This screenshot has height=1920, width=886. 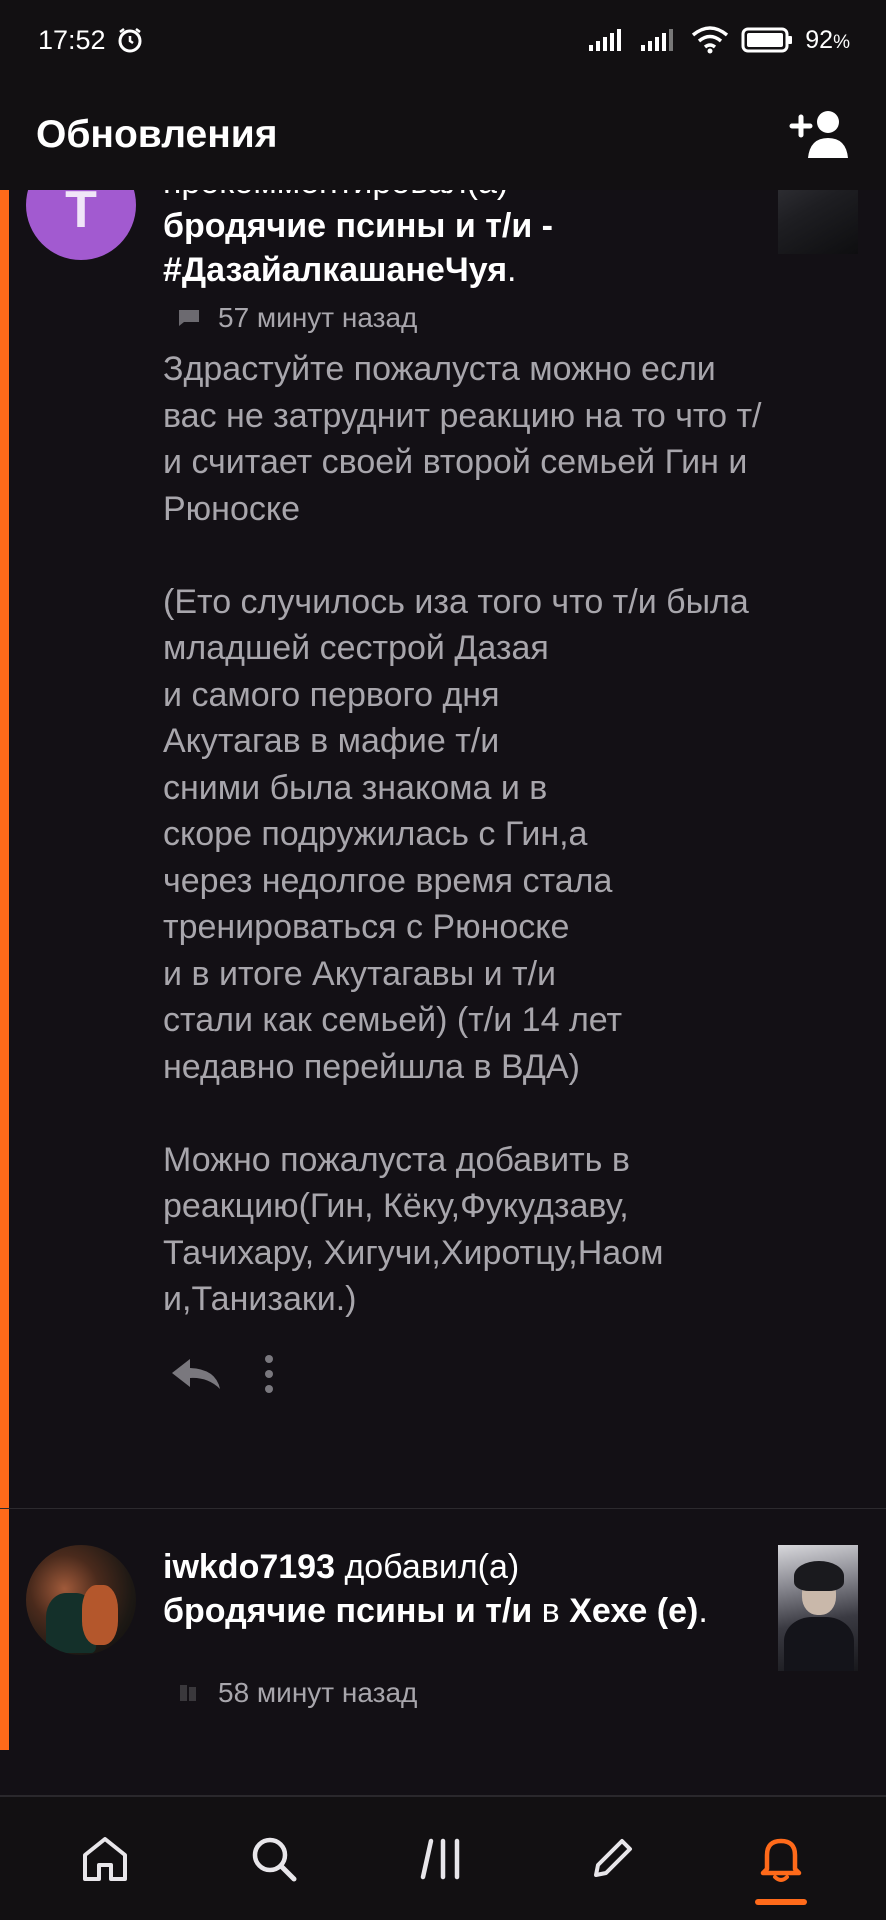 I want to click on status-bar: 17:52 92%, so click(x=443, y=40).